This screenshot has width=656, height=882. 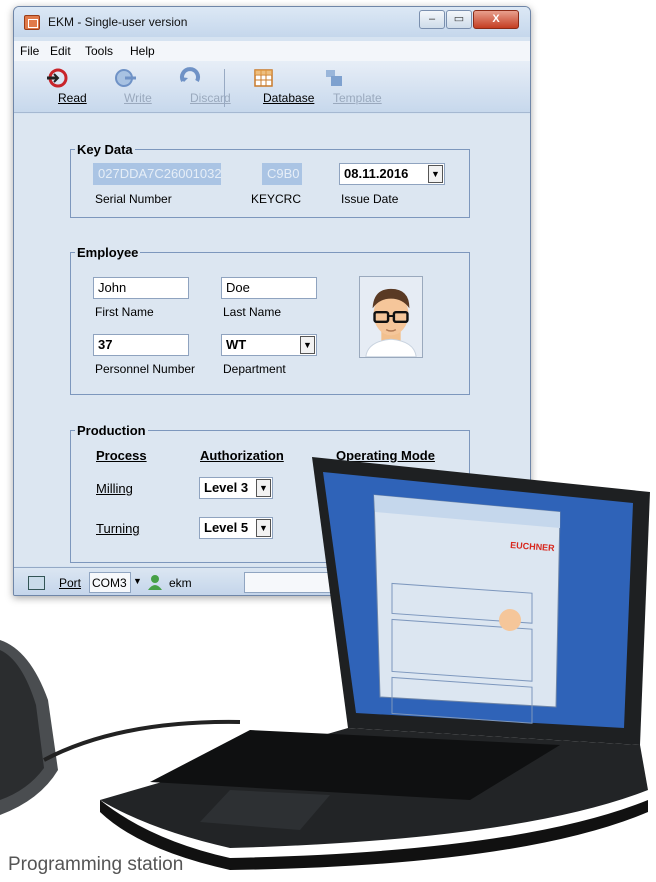 I want to click on avatar, so click(x=391, y=323).